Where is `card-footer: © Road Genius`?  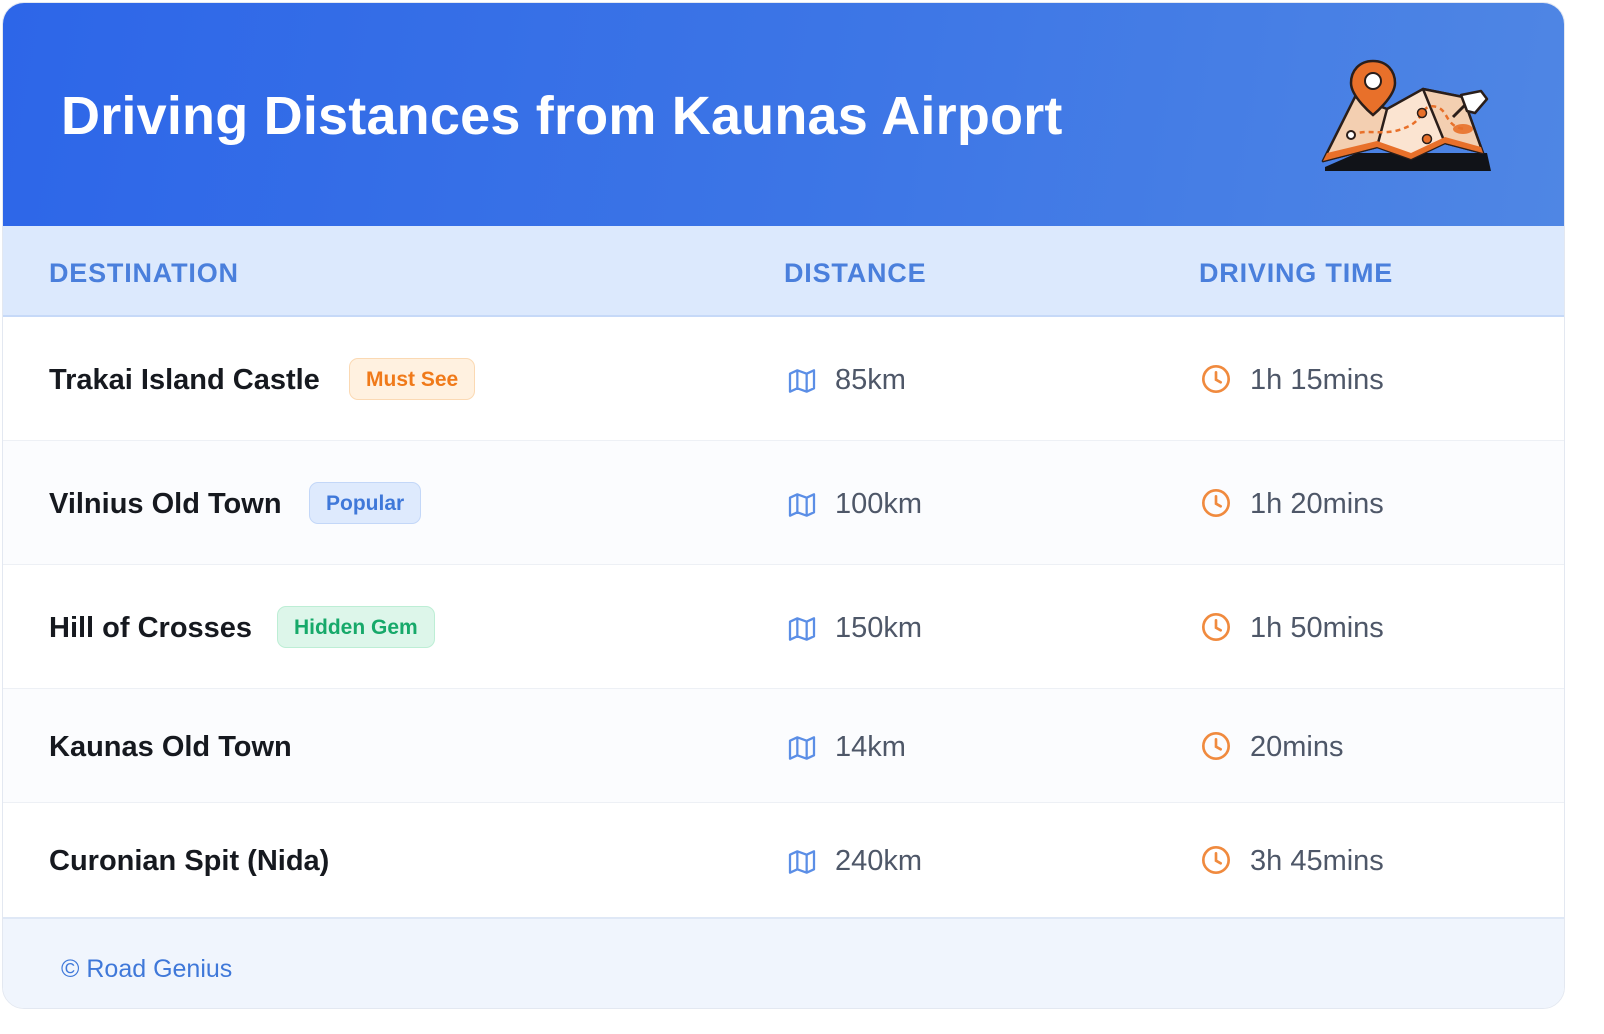
card-footer: © Road Genius is located at coordinates (783, 962).